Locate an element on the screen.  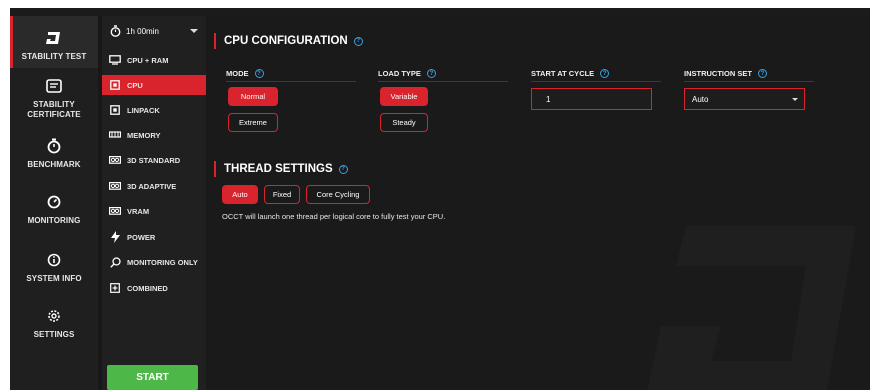
test-item-cpu: CPU is located at coordinates (154, 85).